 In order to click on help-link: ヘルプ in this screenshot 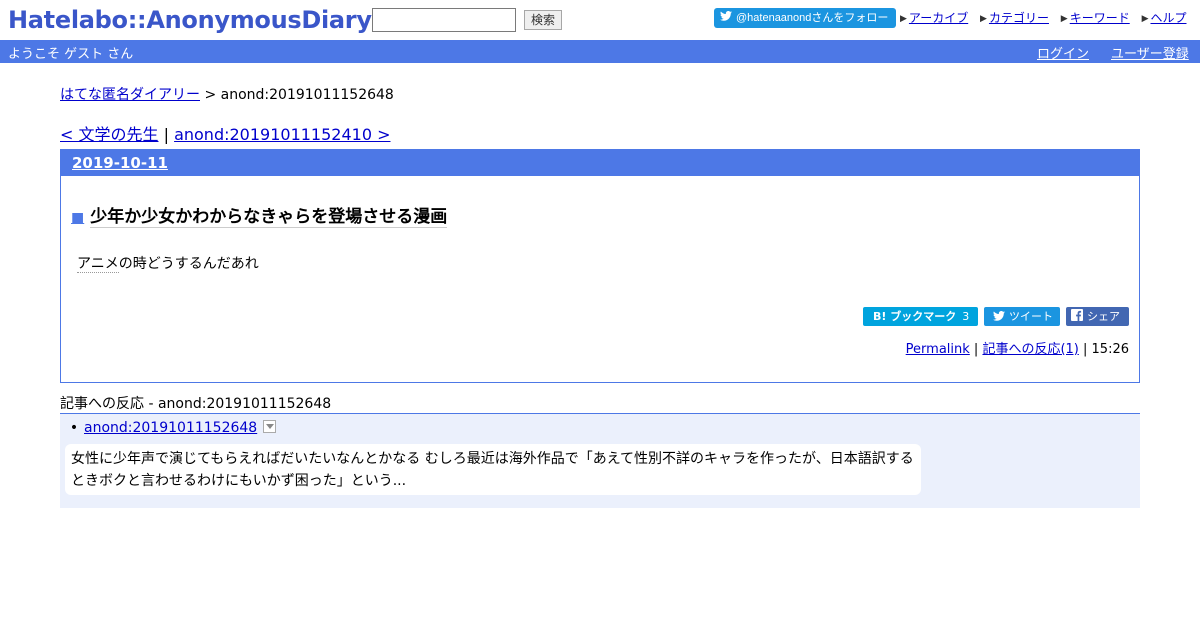, I will do `click(1168, 18)`.